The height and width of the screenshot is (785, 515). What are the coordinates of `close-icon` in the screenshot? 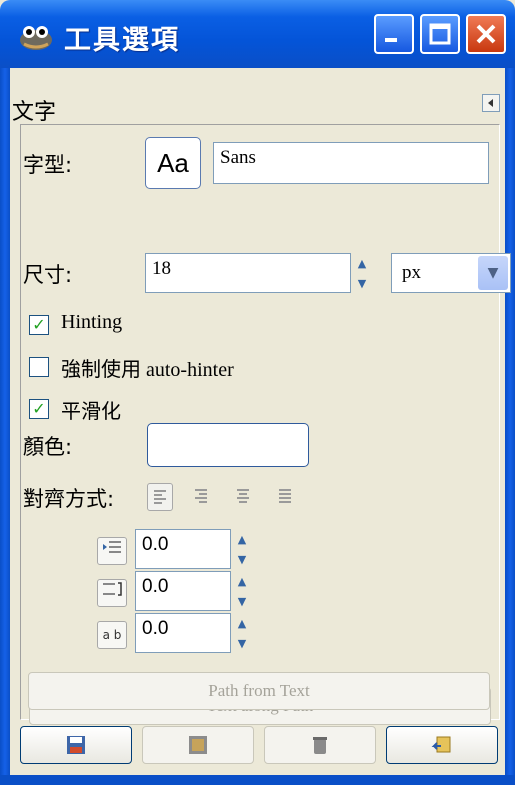 It's located at (486, 34).